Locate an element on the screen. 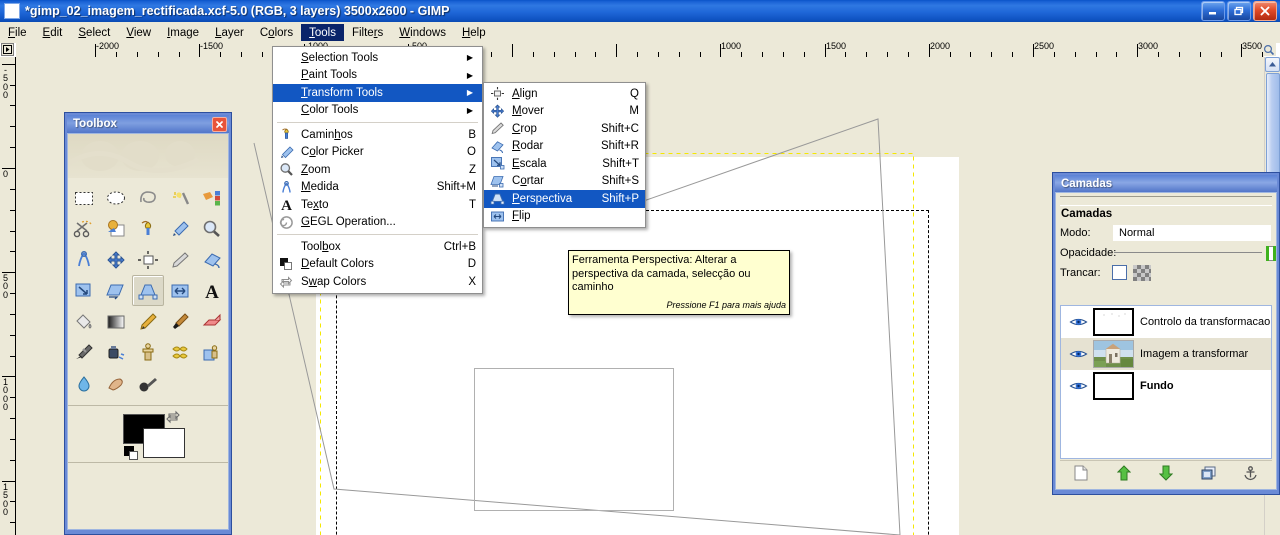 Image resolution: width=1280 pixels, height=535 pixels. menu-item-zoom: Zoom Z is located at coordinates (377, 170).